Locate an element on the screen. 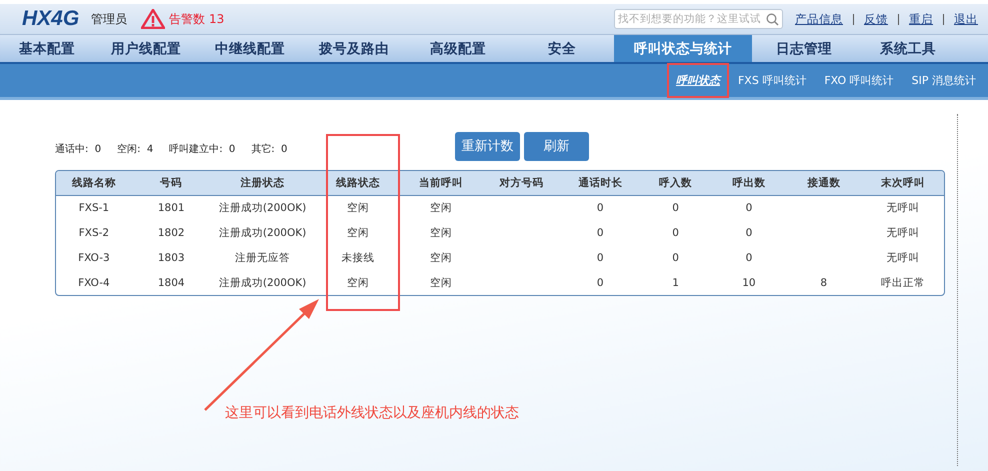 The image size is (988, 471). nav-tab: 基本配置 is located at coordinates (47, 48).